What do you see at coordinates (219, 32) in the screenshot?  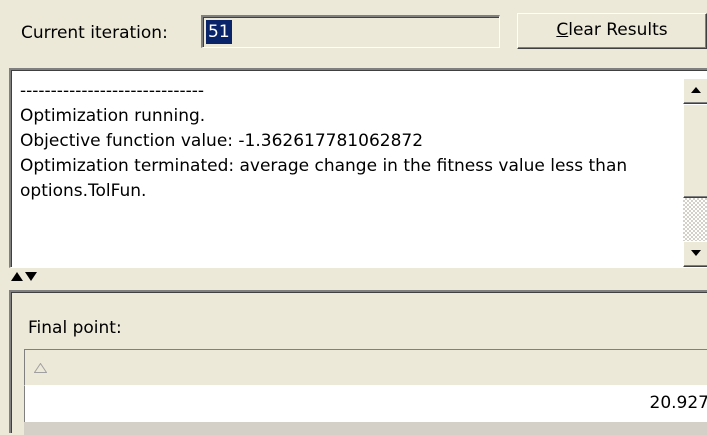 I see `current-iteration-value: 51` at bounding box center [219, 32].